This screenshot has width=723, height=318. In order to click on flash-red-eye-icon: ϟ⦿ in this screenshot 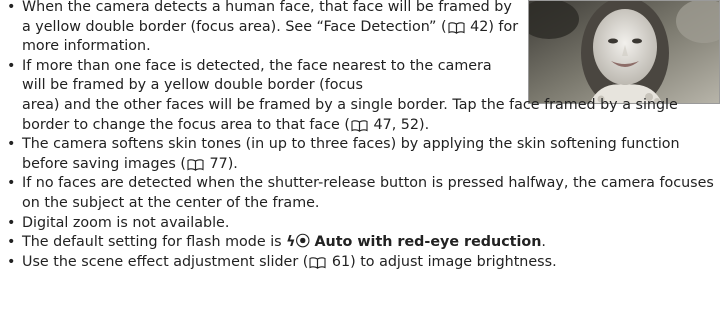, I will do `click(298, 242)`.